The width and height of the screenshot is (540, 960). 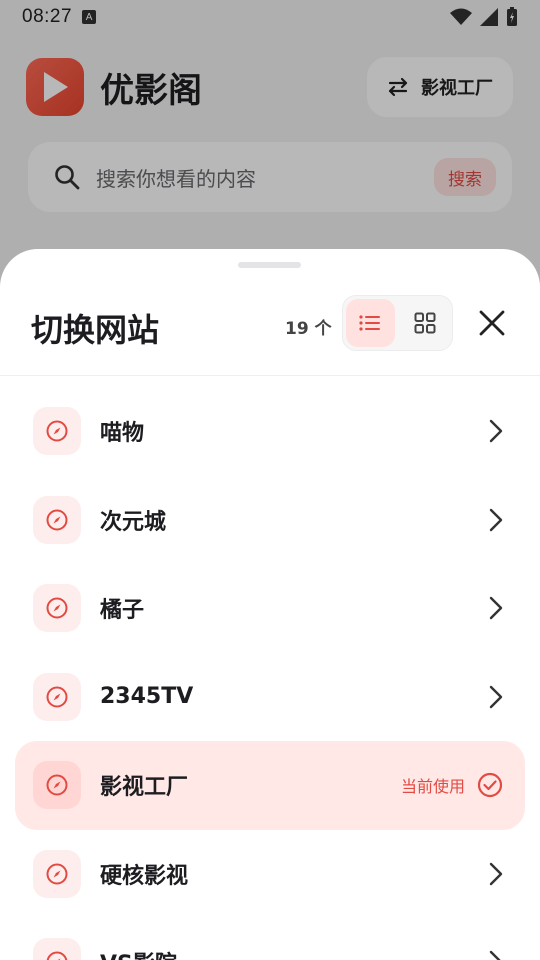 I want to click on site-name: VS影院, so click(x=138, y=953).